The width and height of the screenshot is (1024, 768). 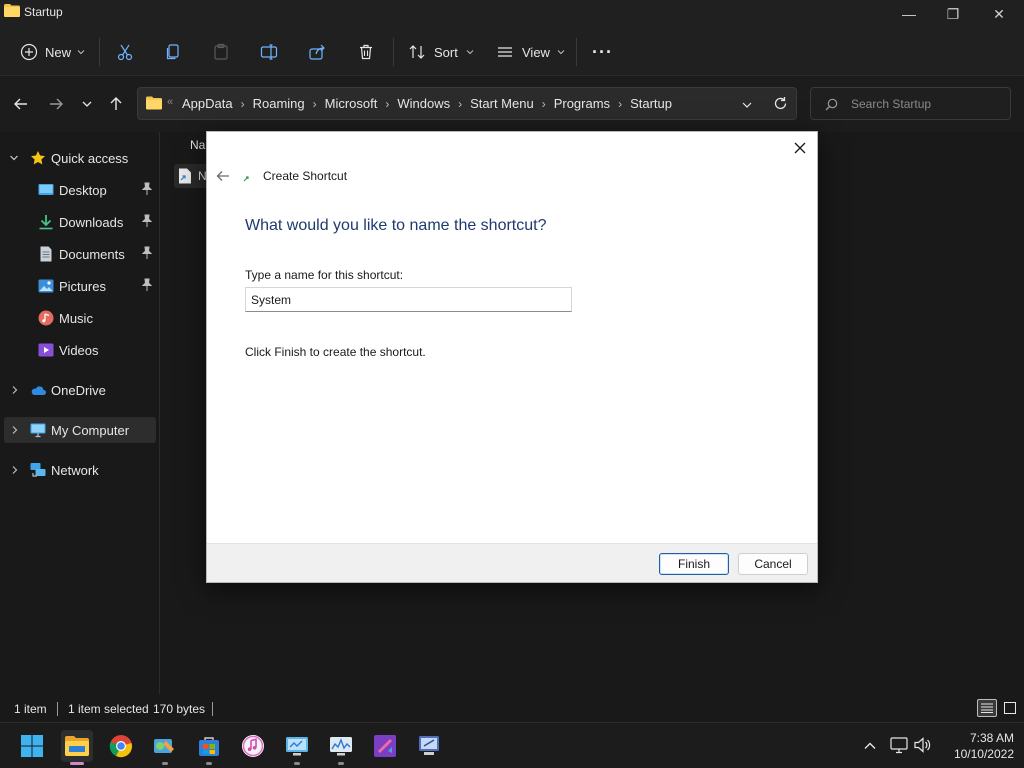 I want to click on control-panel-icon, so click(x=164, y=746).